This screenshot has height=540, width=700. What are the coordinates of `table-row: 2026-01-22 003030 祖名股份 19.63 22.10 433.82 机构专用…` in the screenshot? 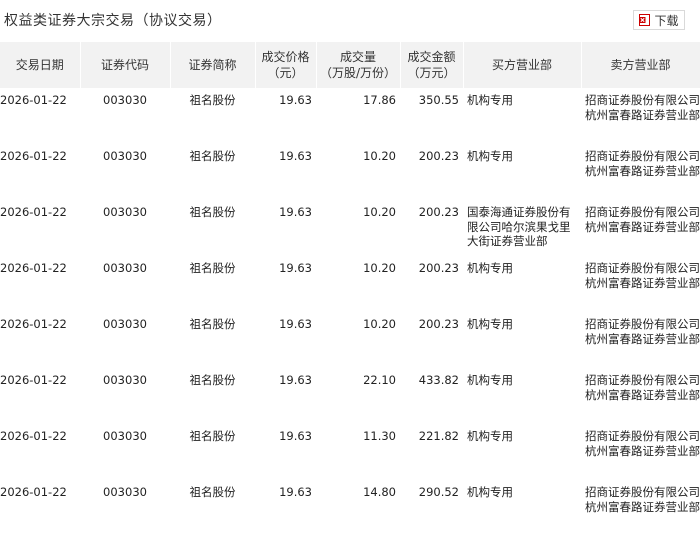 It's located at (350, 396).